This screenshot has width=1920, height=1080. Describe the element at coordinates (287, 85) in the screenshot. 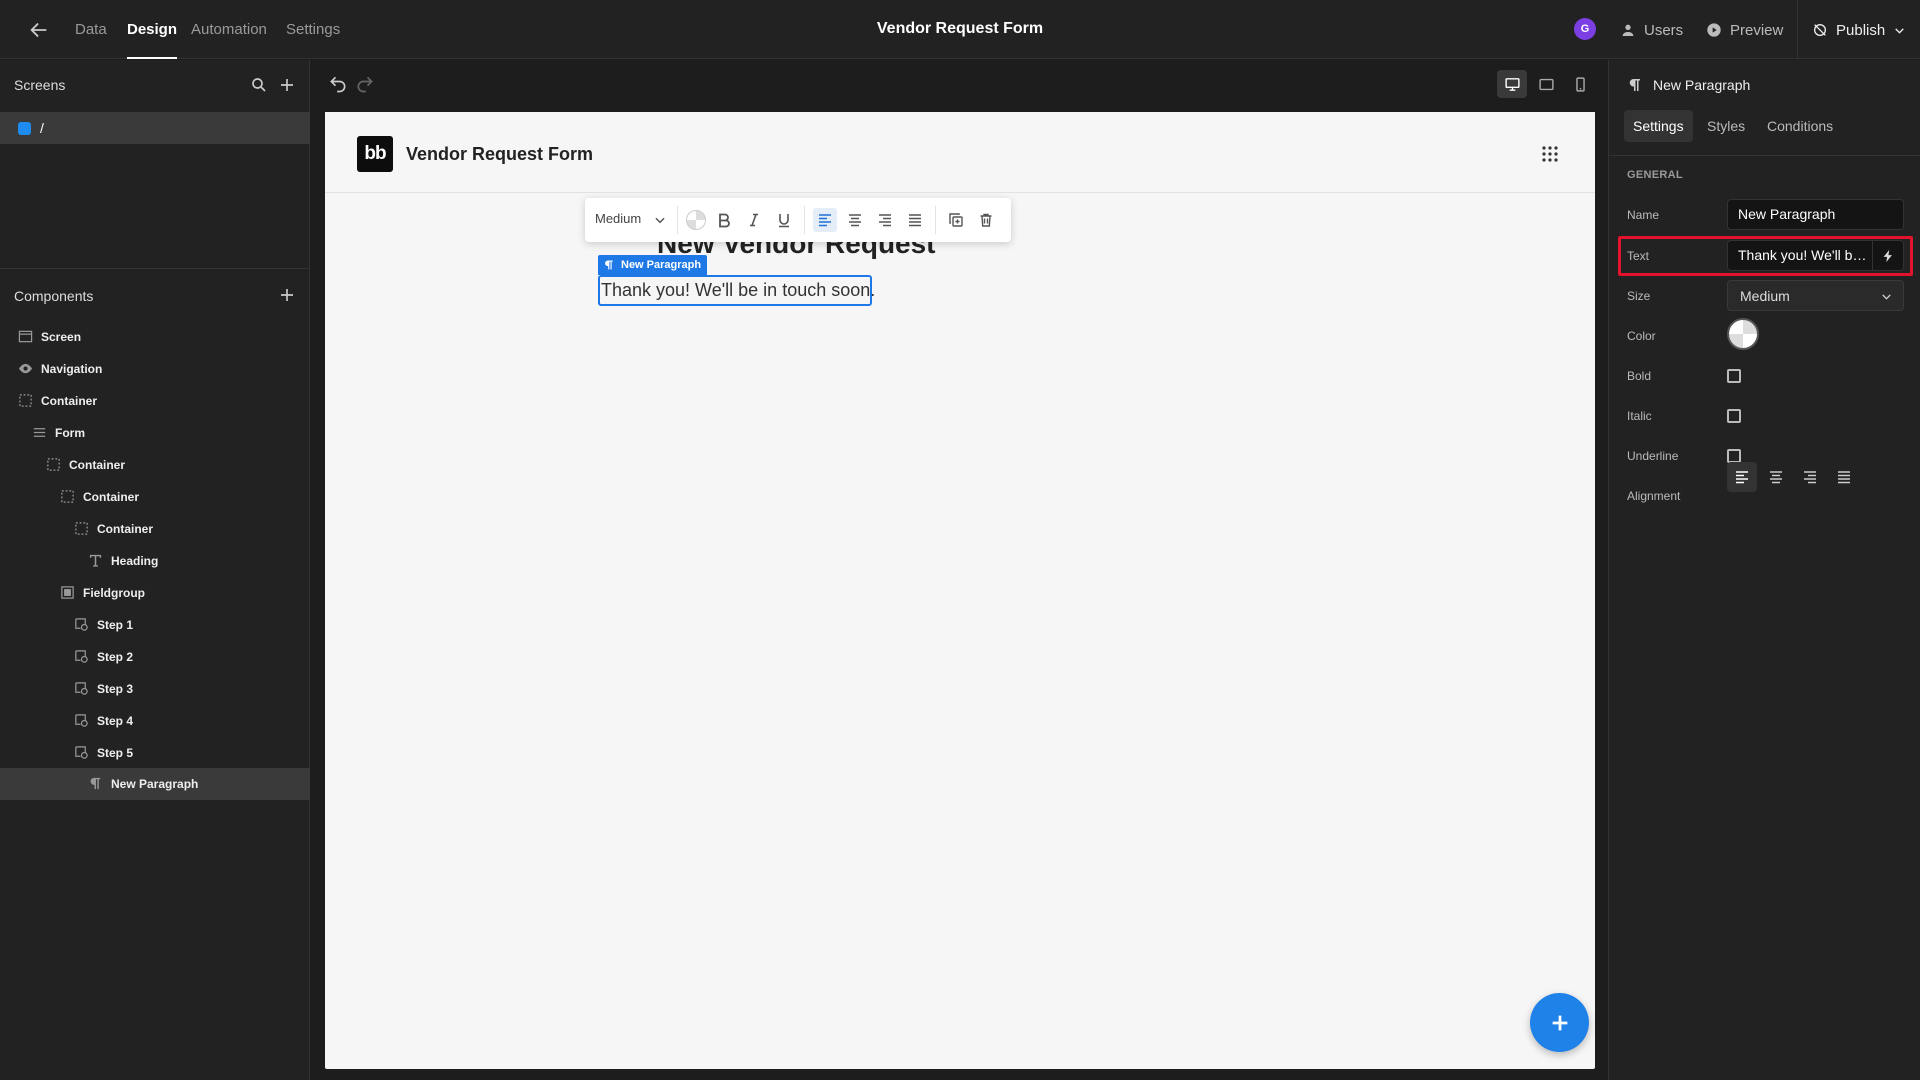

I see `add-screen-icon` at that location.